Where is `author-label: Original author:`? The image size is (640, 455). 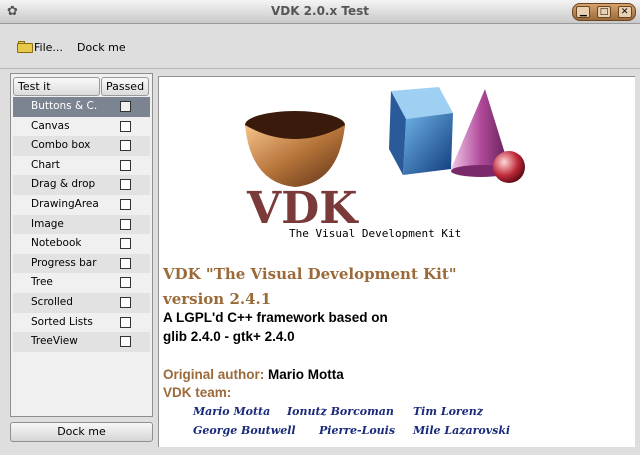 author-label: Original author: is located at coordinates (214, 374).